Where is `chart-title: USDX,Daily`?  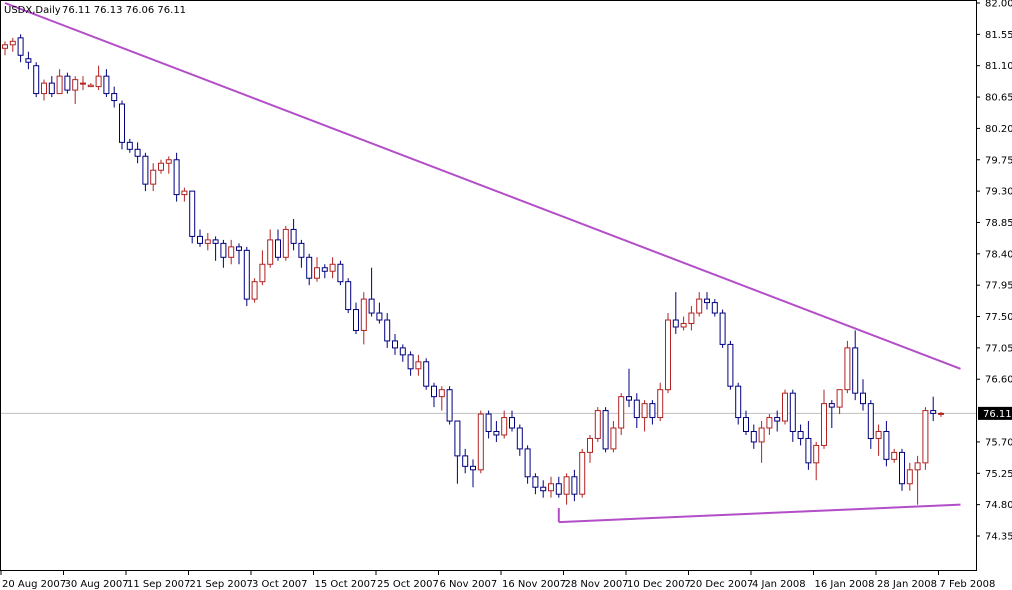 chart-title: USDX,Daily is located at coordinates (32, 10).